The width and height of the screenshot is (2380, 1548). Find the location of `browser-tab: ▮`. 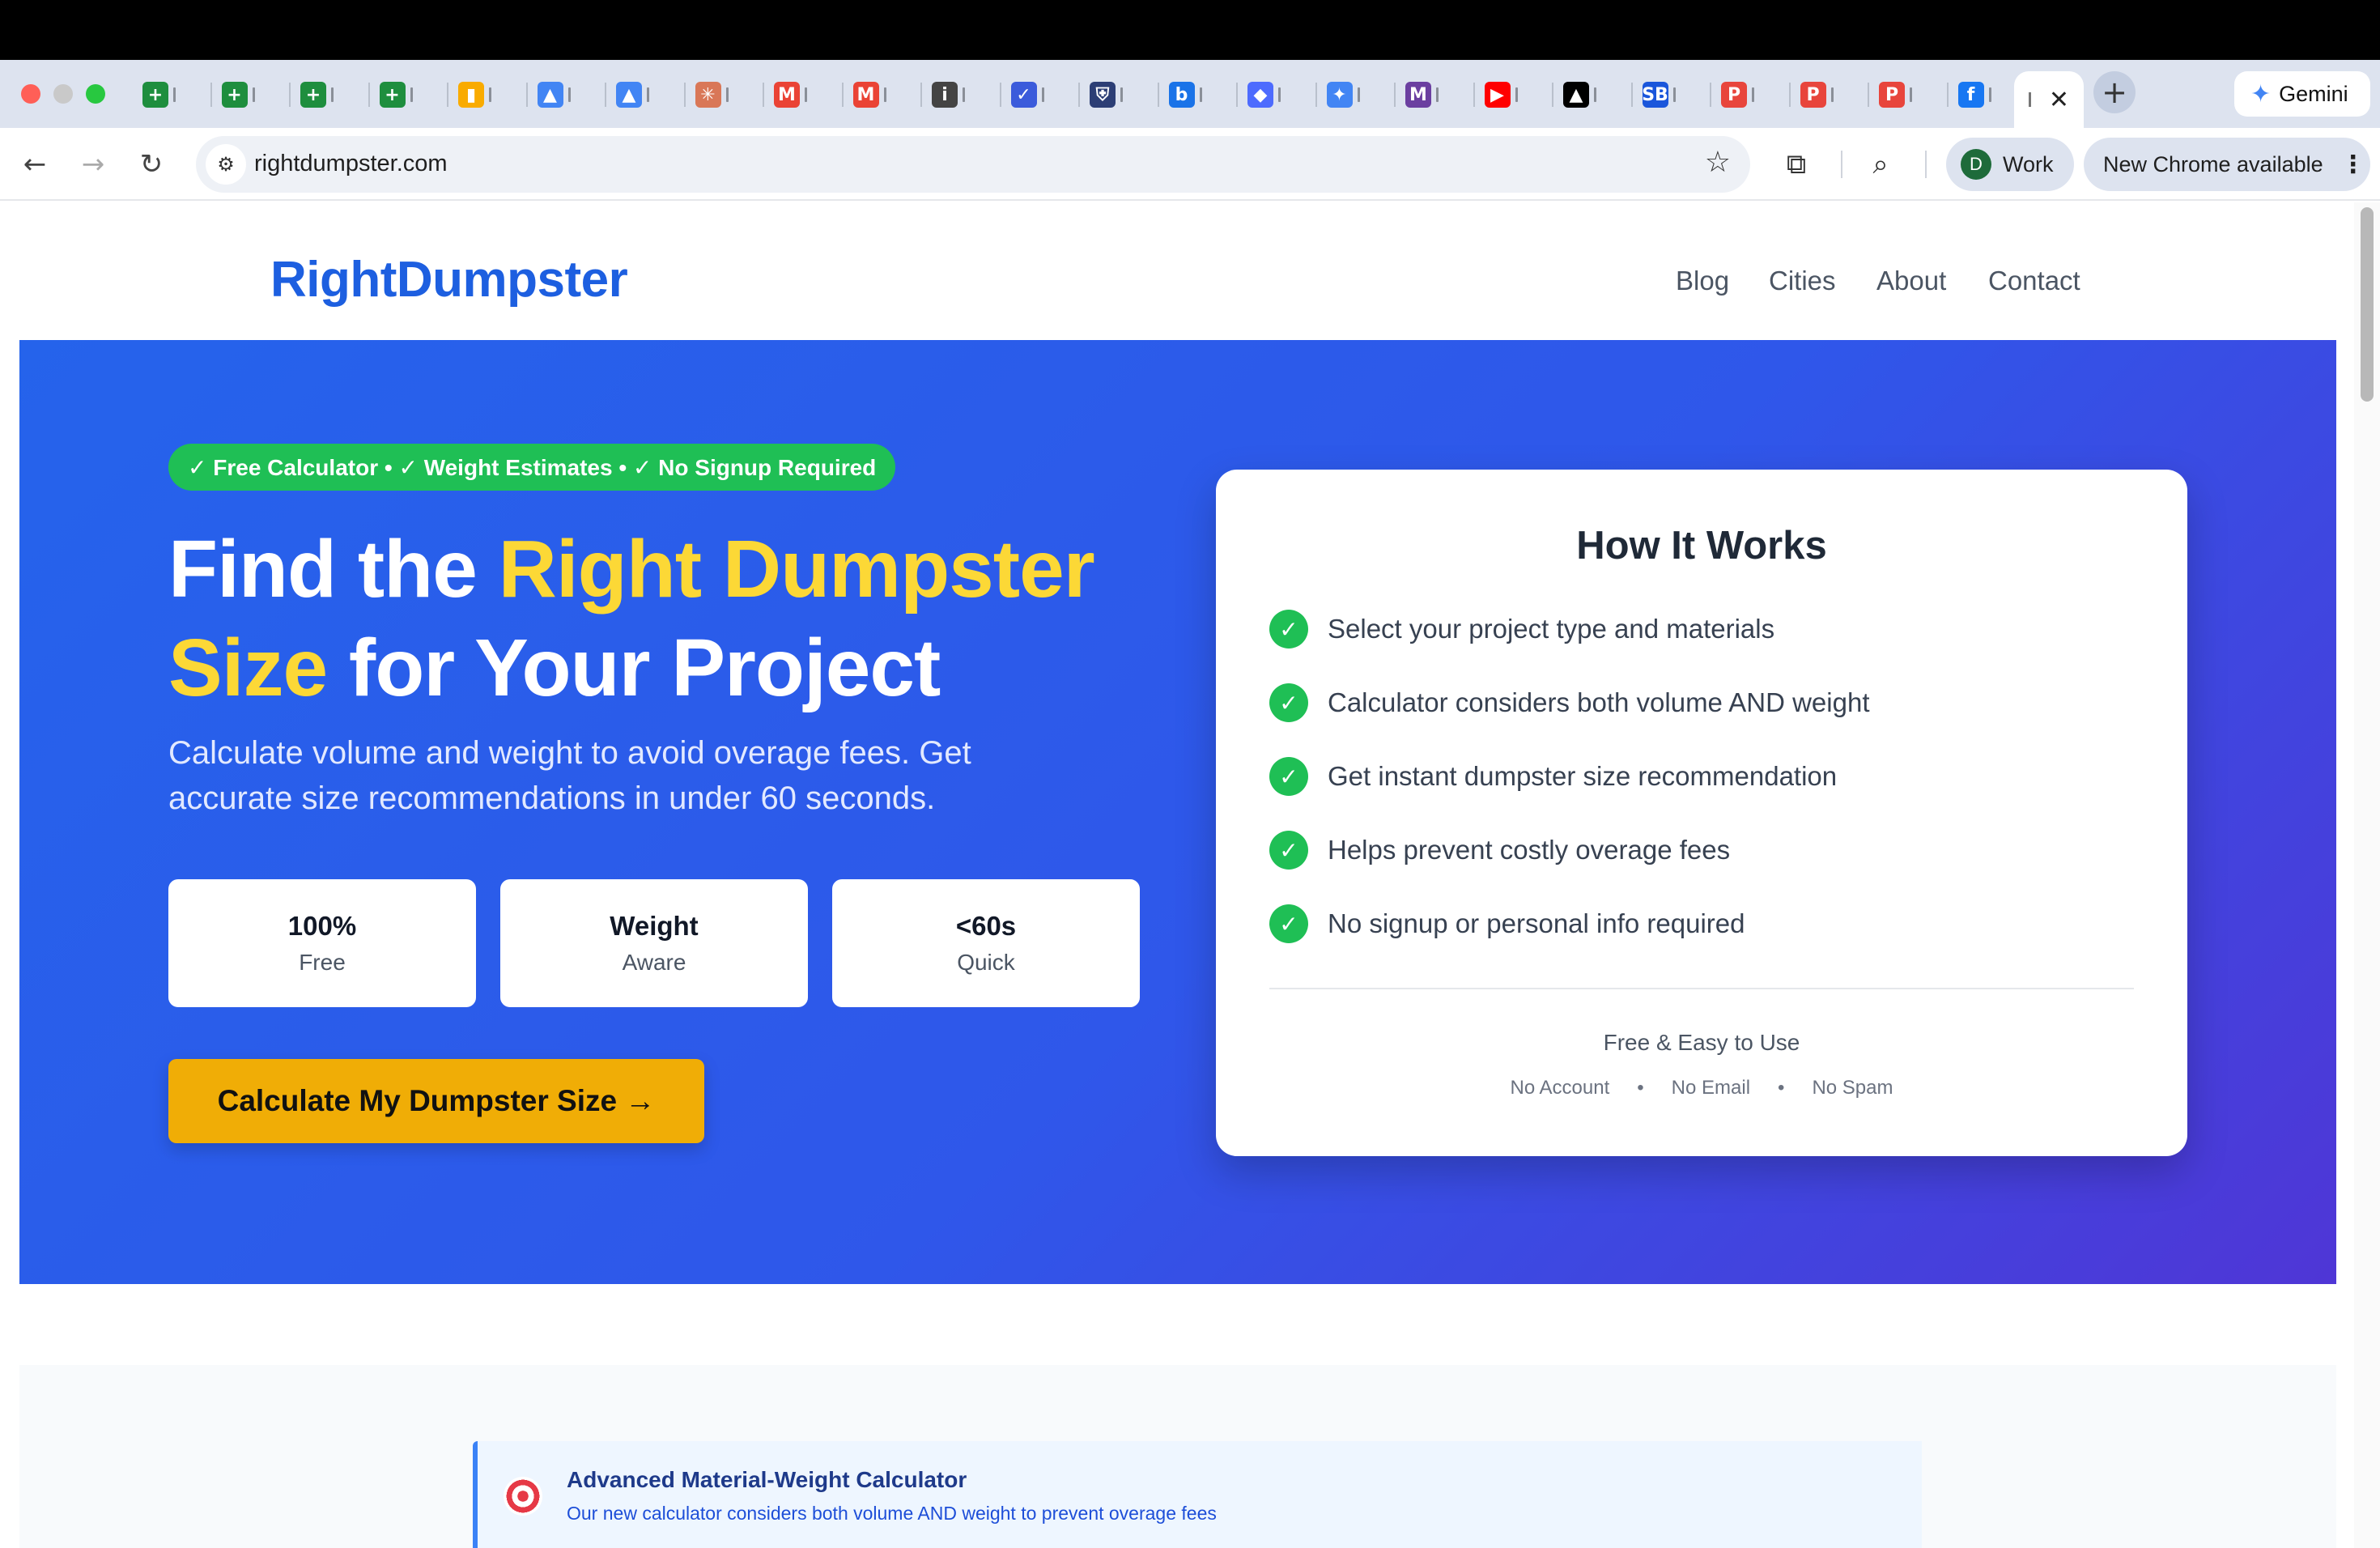

browser-tab: ▮ is located at coordinates (488, 95).